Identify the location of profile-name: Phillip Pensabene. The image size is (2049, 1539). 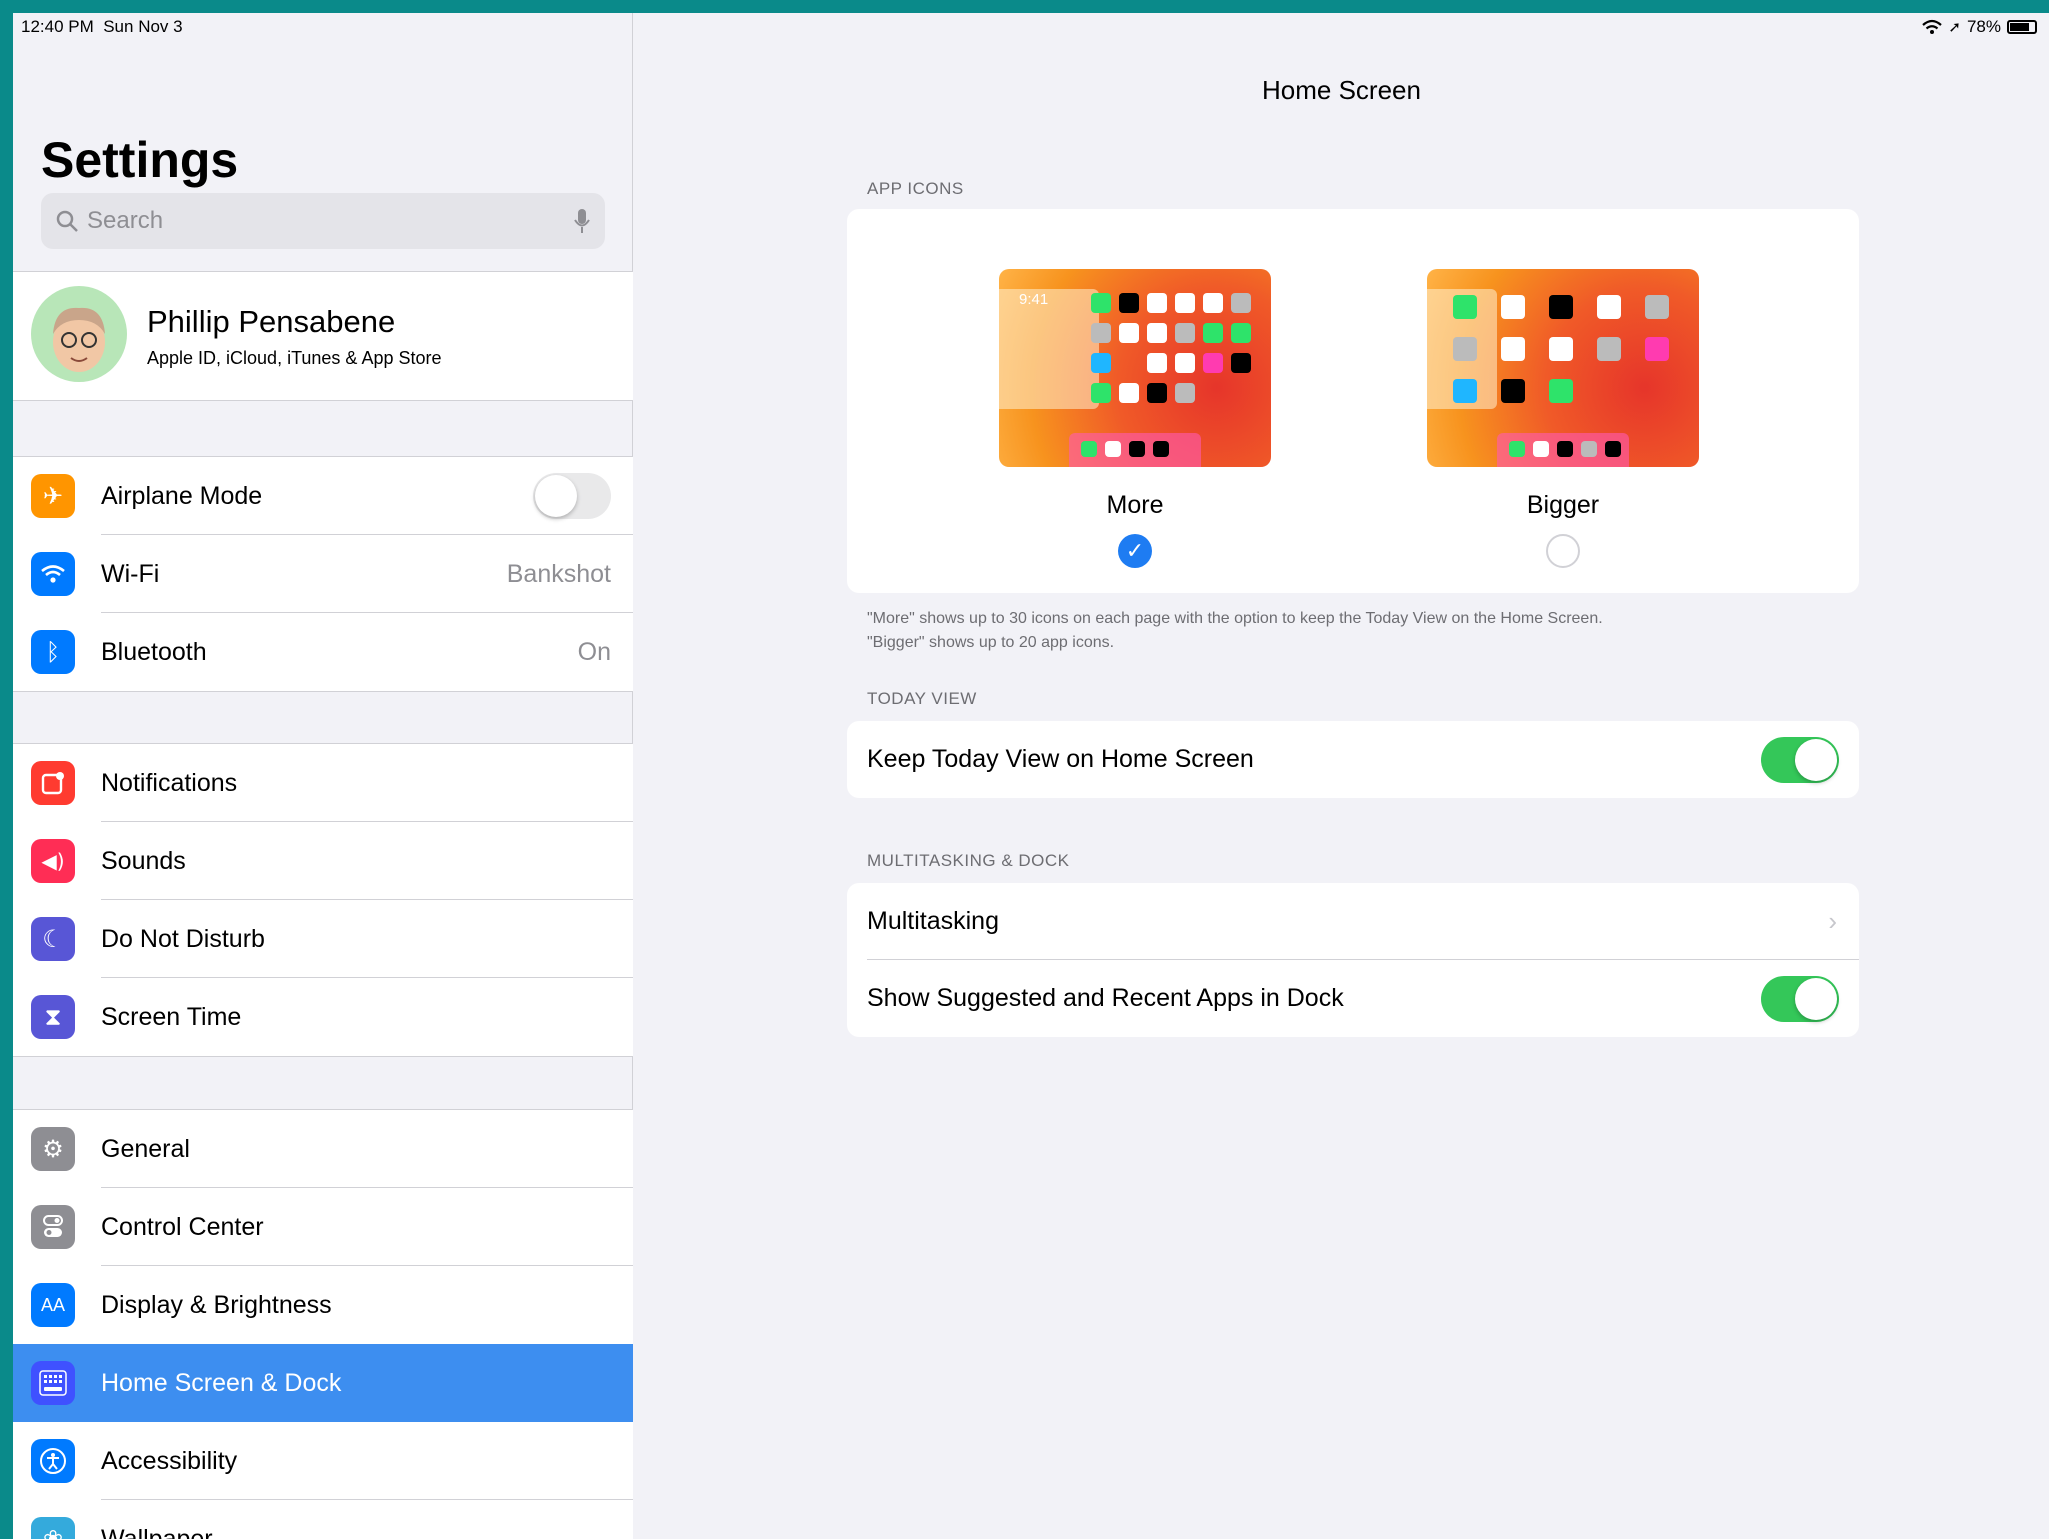
(271, 321).